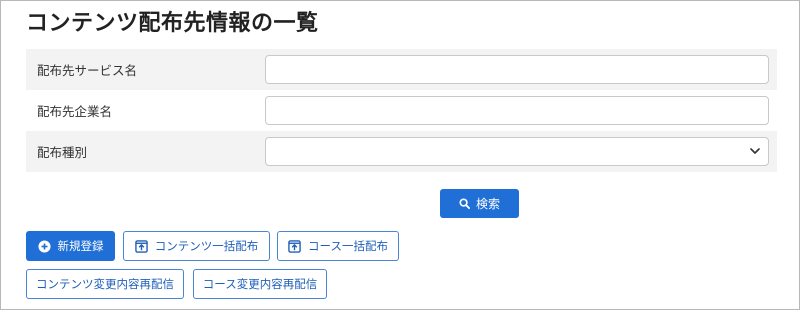 This screenshot has width=800, height=310. Describe the element at coordinates (517, 151) in the screenshot. I see `distribution-type-select` at that location.